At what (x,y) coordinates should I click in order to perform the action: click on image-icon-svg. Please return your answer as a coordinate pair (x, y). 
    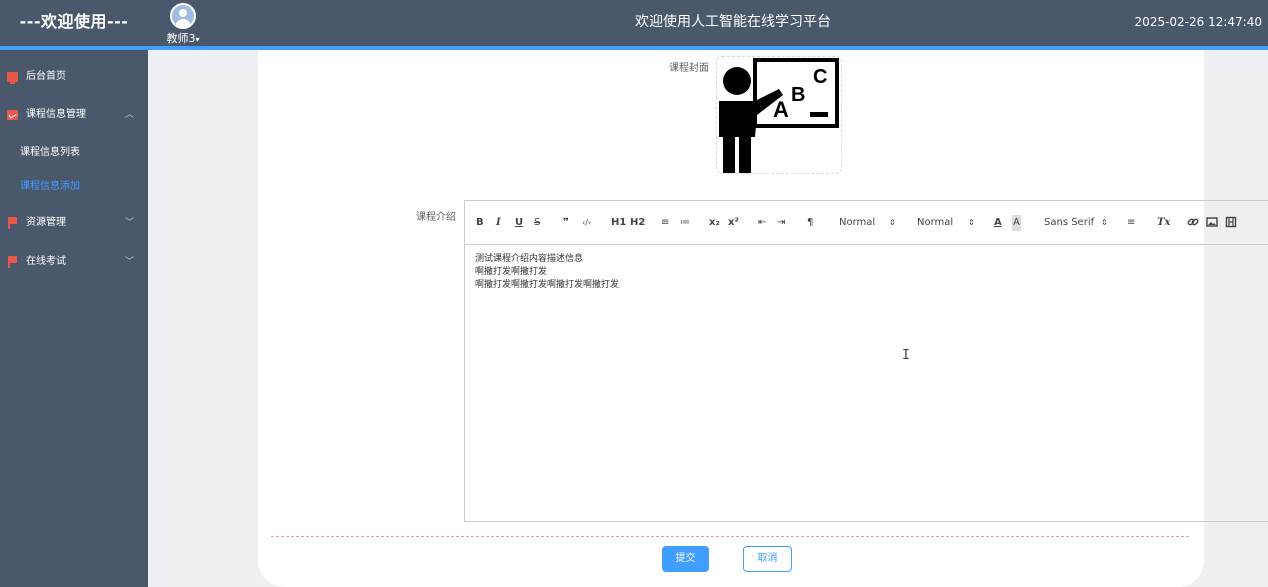
    Looking at the image, I should click on (1212, 222).